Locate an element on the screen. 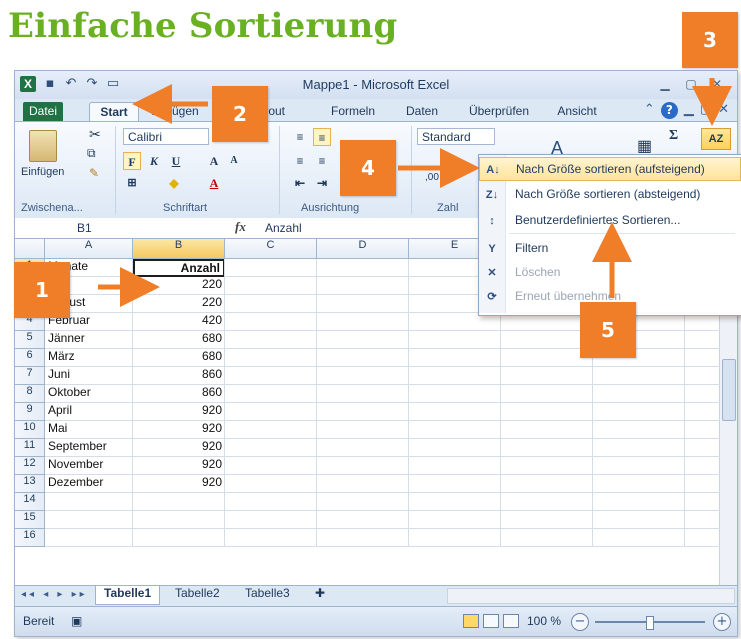  normal-view-icon is located at coordinates (471, 621).